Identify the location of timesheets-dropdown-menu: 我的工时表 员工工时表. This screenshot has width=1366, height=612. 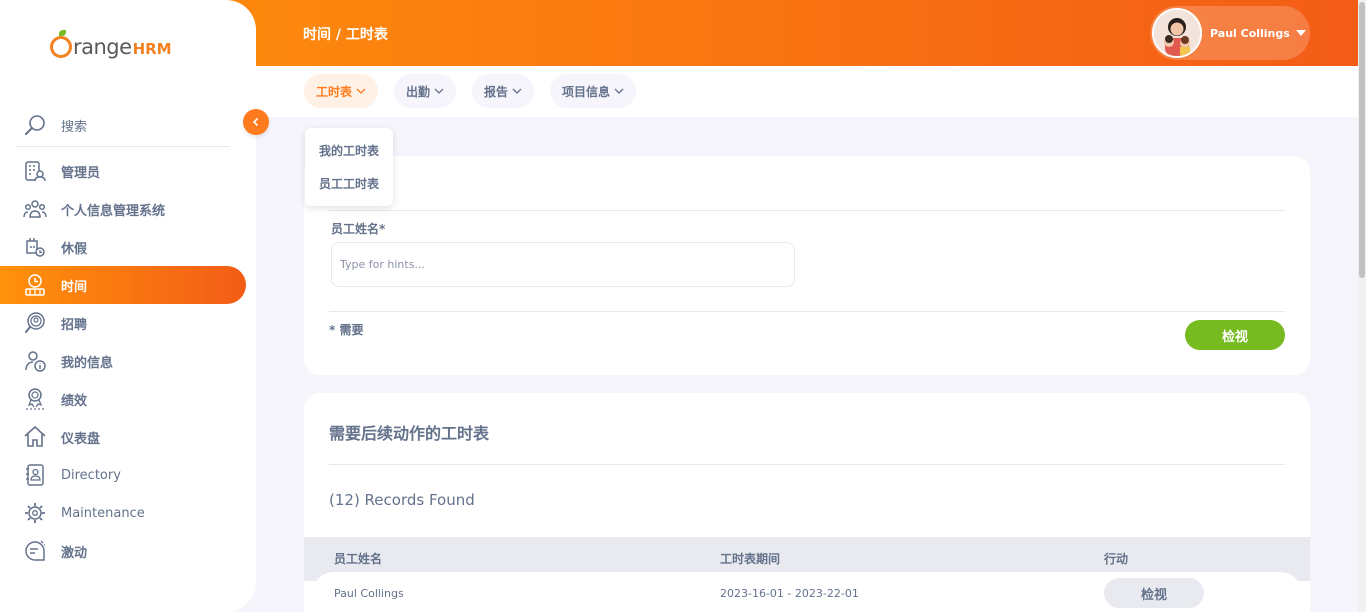
(349, 167).